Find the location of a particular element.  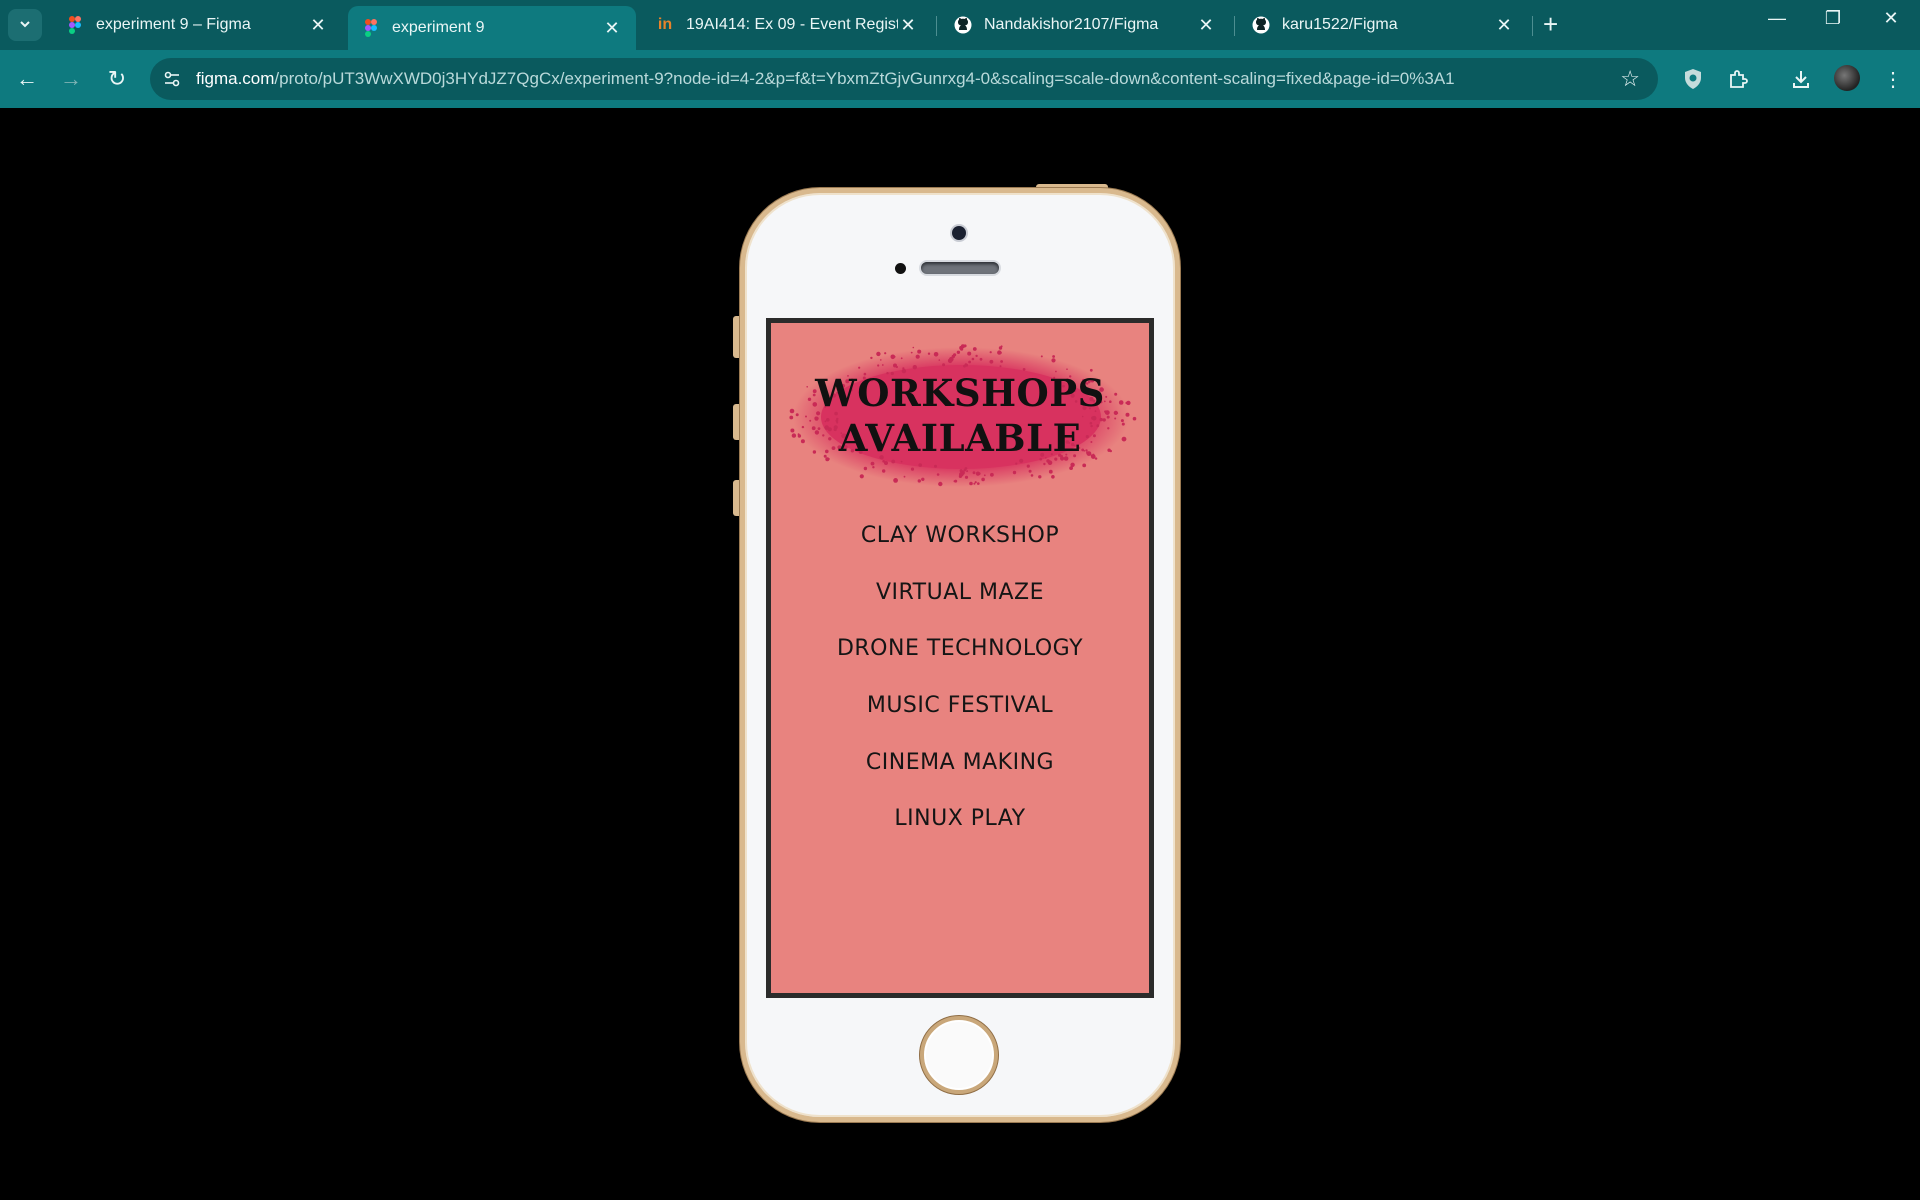

arrow-left-icon: ← is located at coordinates (27, 78).